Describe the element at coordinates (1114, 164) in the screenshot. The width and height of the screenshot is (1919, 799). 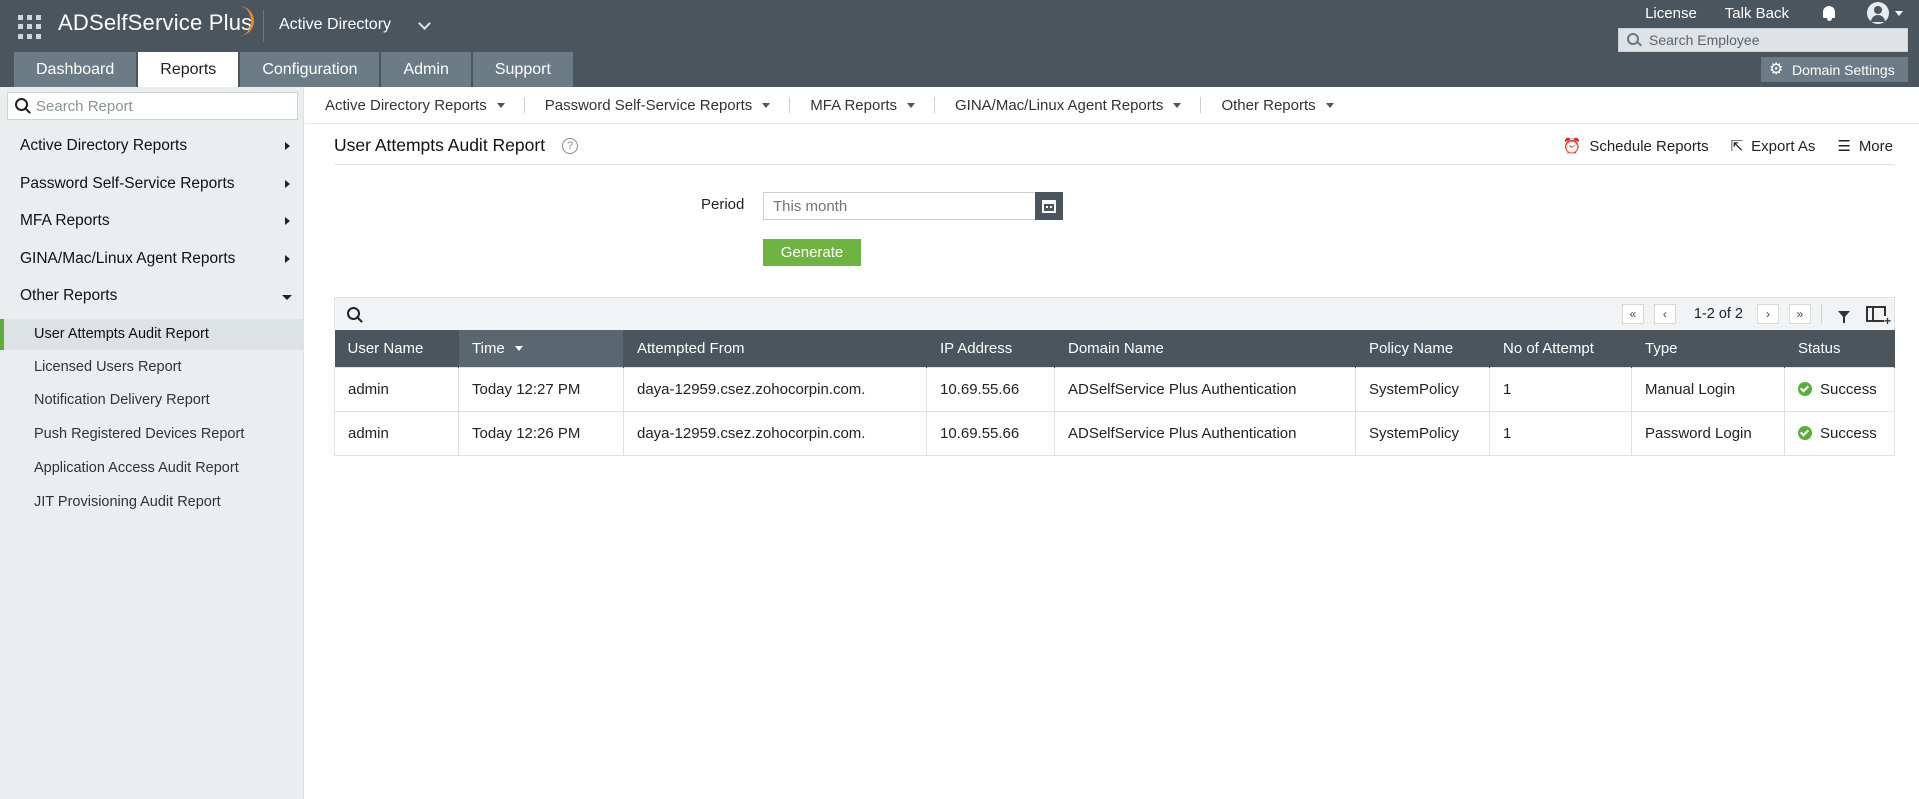
I see `title-divider` at that location.